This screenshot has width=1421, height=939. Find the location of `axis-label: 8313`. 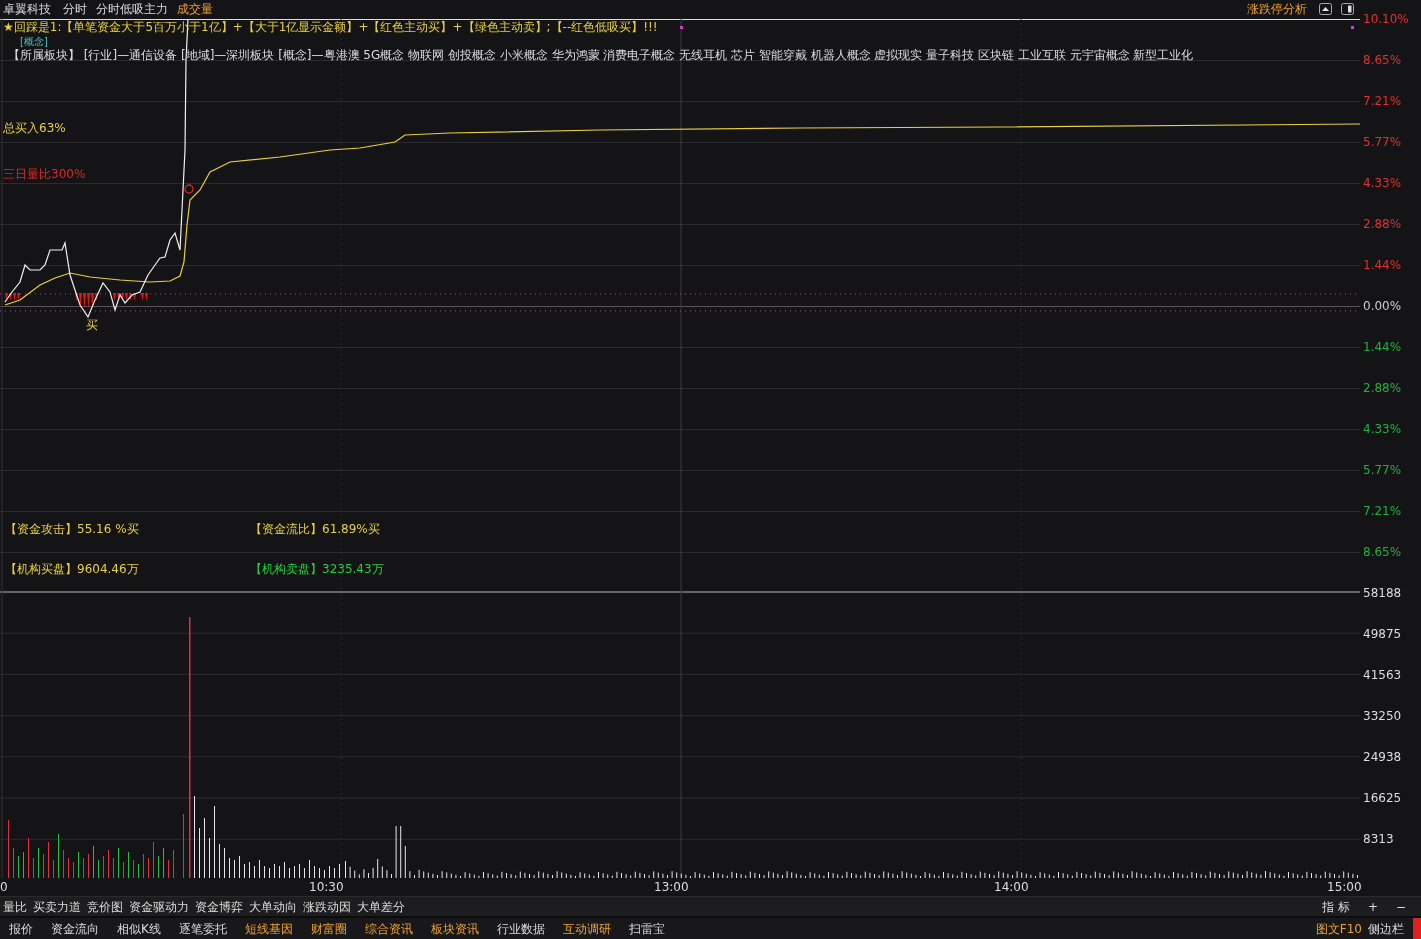

axis-label: 8313 is located at coordinates (1378, 840).